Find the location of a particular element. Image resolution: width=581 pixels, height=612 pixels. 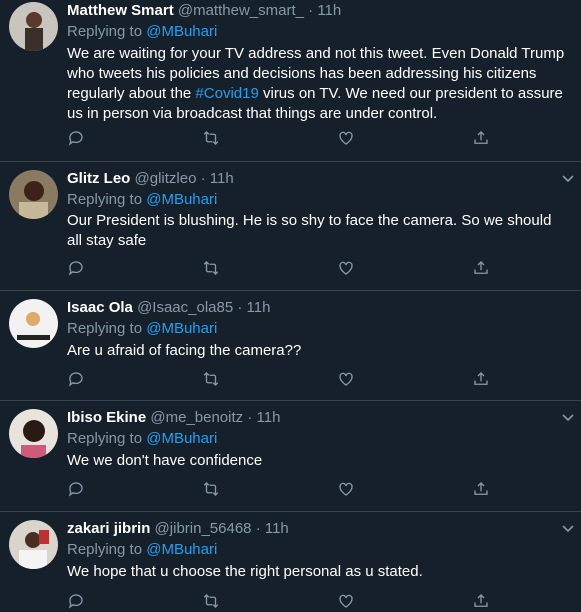

user-handle: @me_benoitz is located at coordinates (196, 417).